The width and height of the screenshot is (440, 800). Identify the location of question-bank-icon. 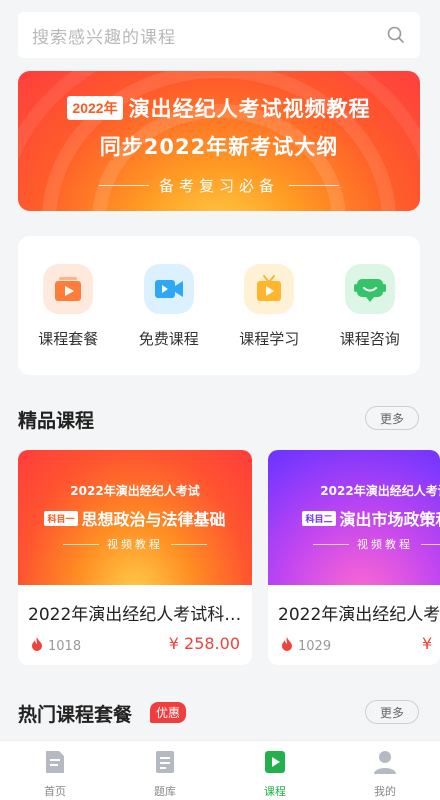
(165, 764).